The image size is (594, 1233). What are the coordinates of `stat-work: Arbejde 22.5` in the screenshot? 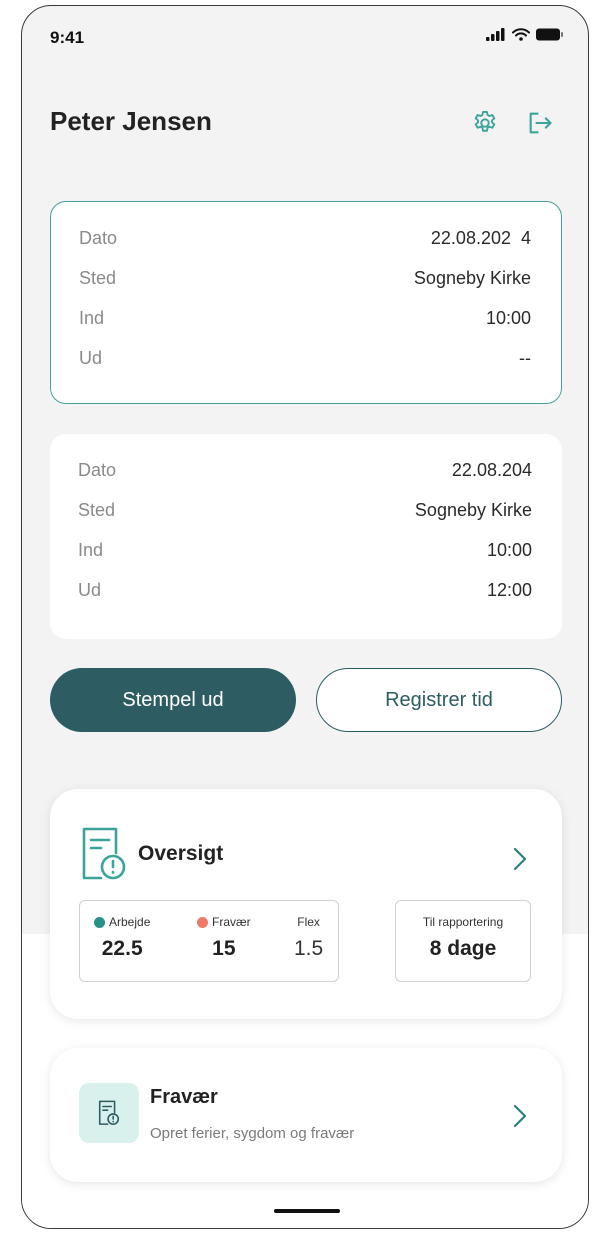 It's located at (122, 938).